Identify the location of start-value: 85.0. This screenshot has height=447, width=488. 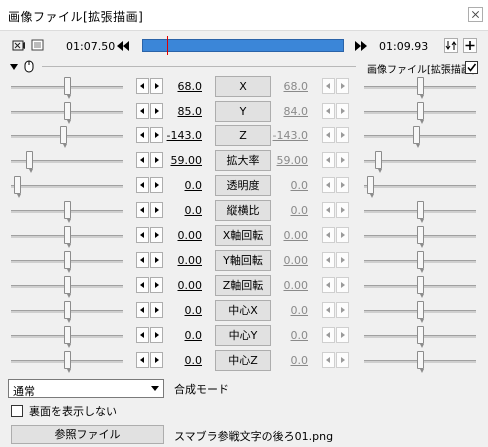
(176, 111).